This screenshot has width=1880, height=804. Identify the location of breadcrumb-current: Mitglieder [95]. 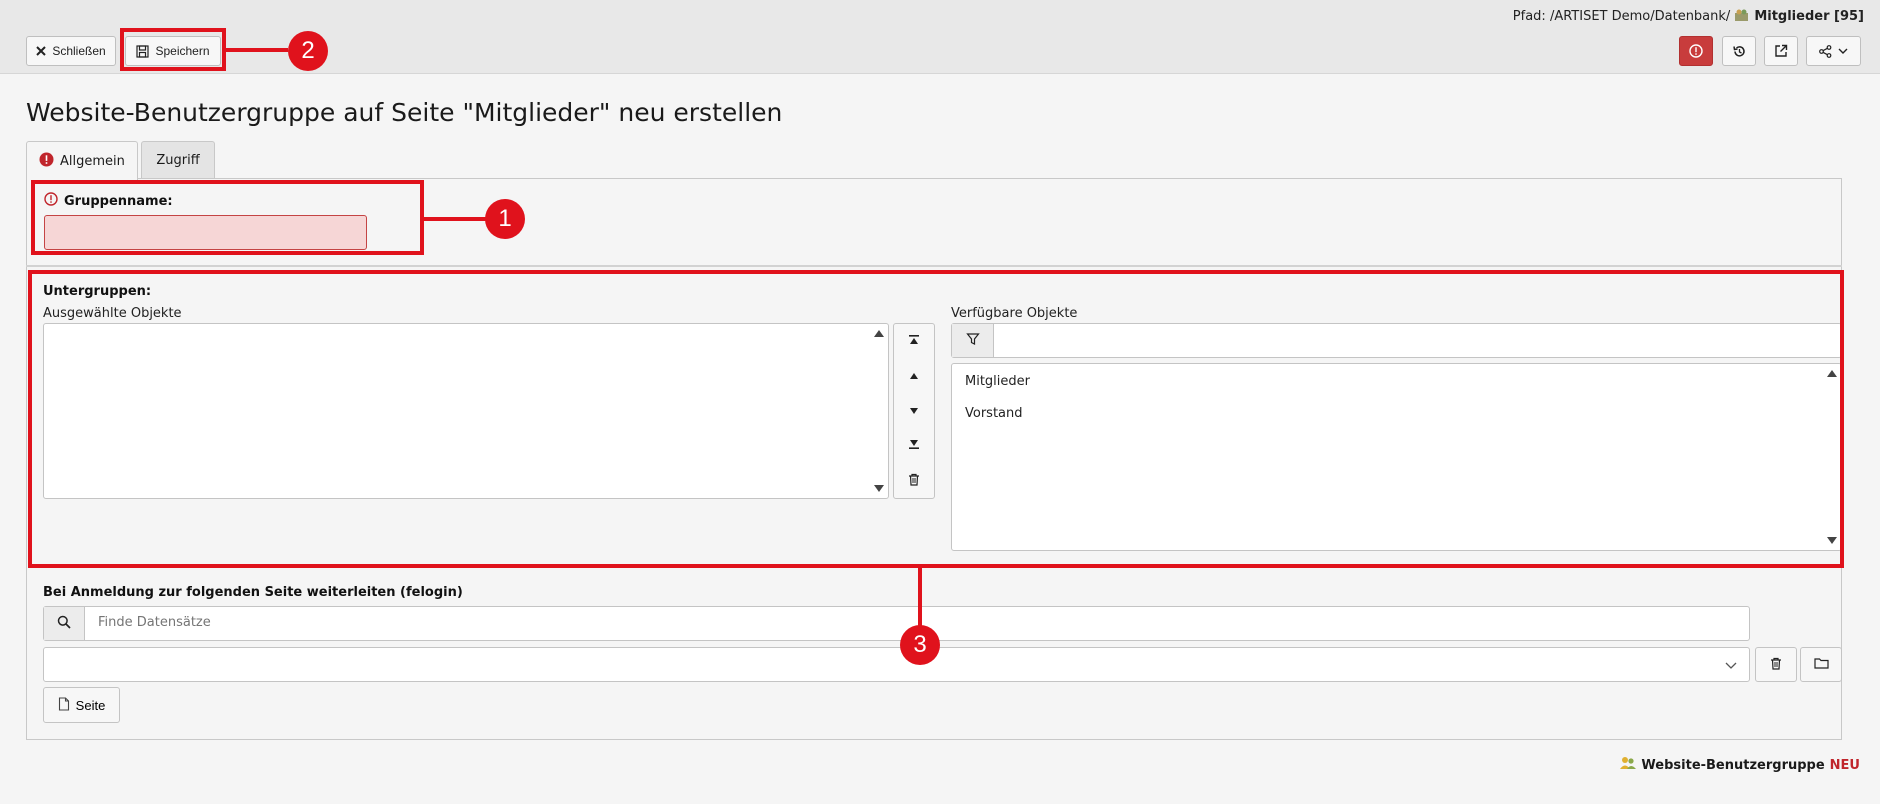
(1809, 16).